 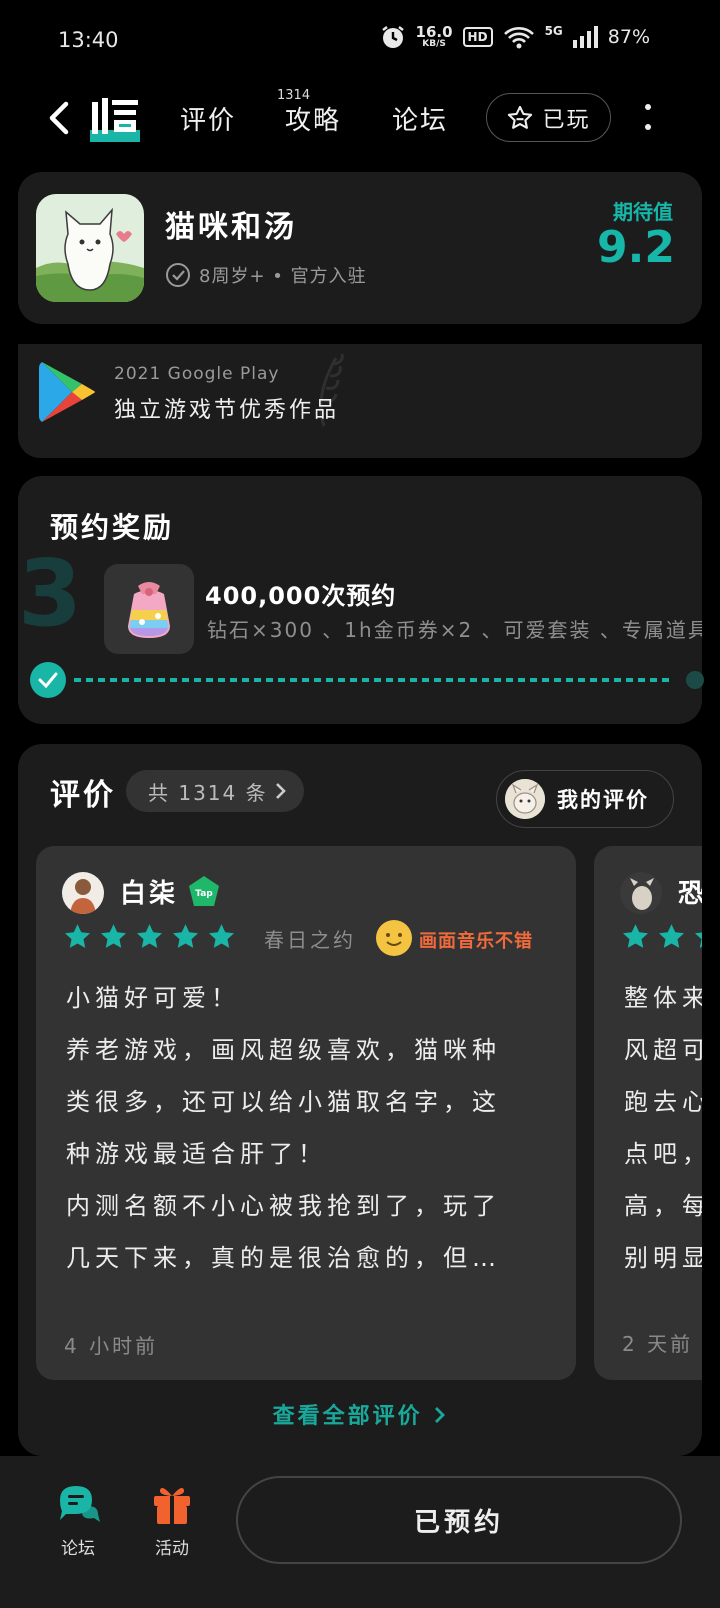 What do you see at coordinates (643, 212) in the screenshot?
I see `expectation-label: 期待值` at bounding box center [643, 212].